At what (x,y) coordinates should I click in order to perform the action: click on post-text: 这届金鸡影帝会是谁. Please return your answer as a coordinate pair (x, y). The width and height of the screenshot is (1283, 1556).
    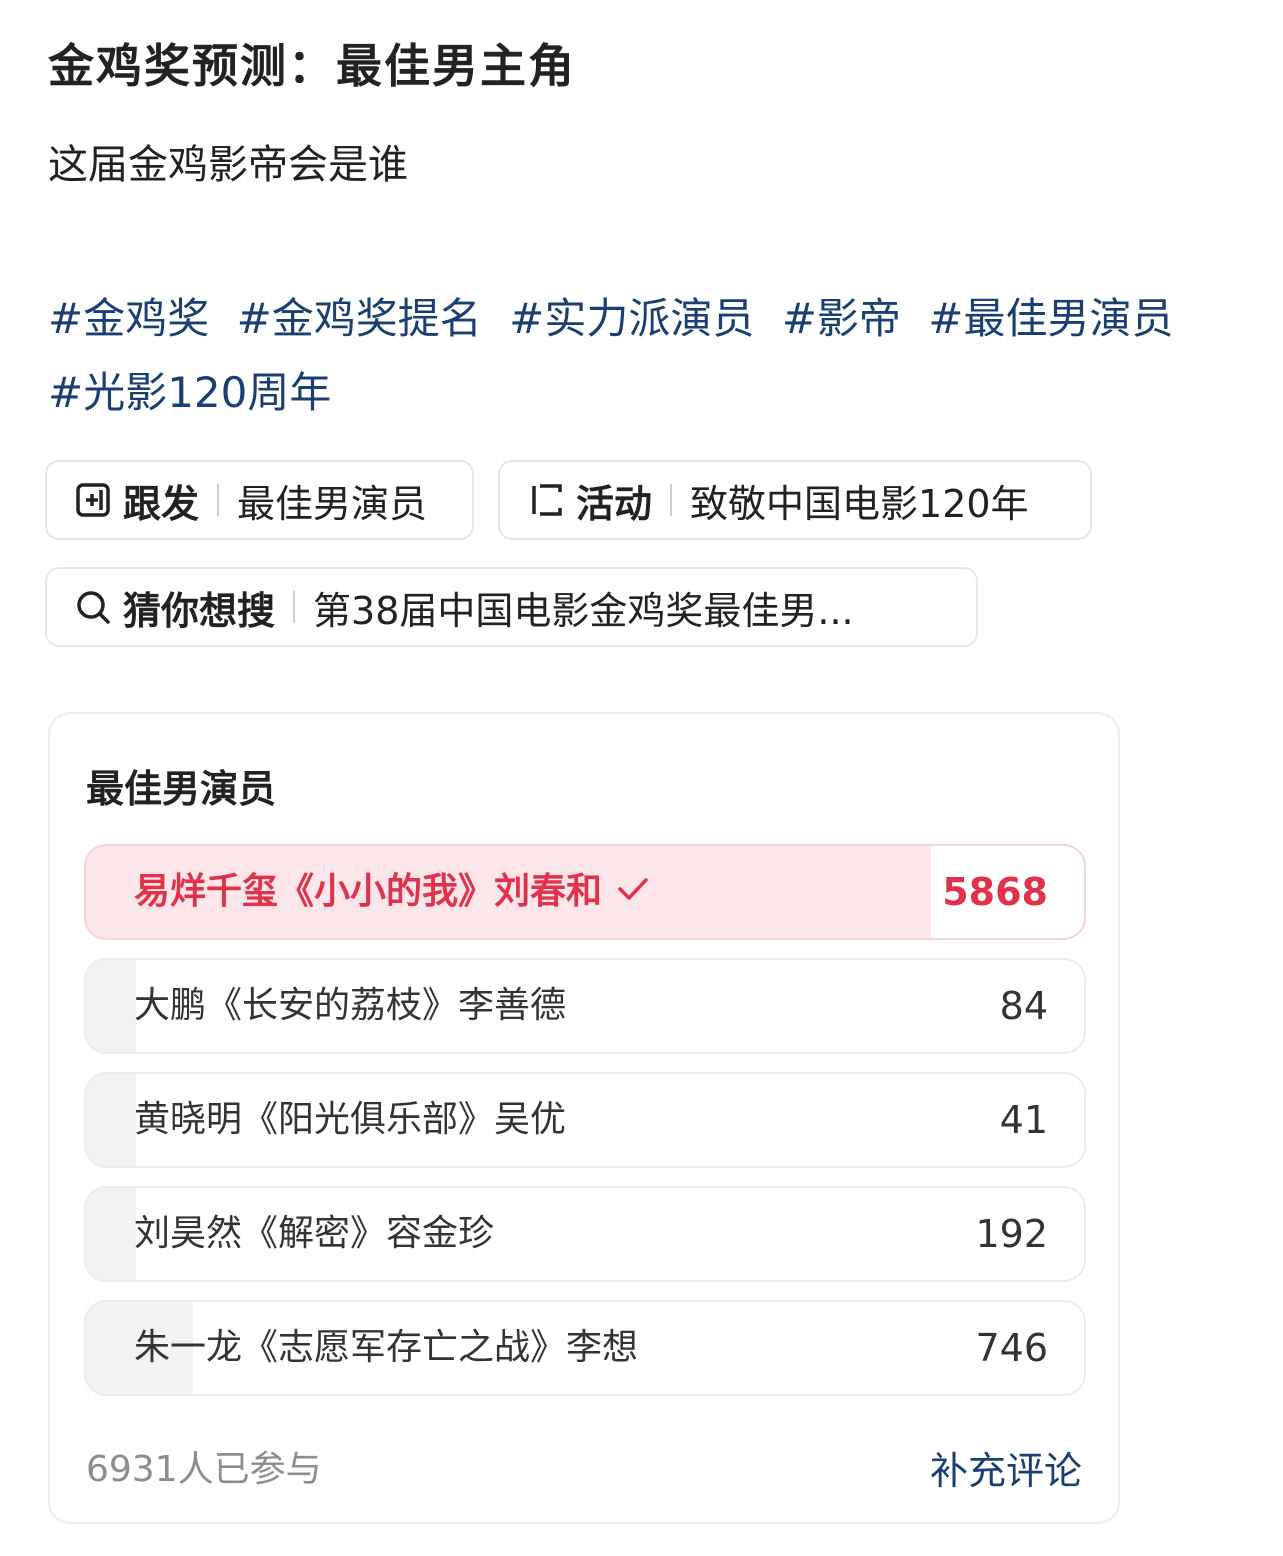
    Looking at the image, I should click on (228, 165).